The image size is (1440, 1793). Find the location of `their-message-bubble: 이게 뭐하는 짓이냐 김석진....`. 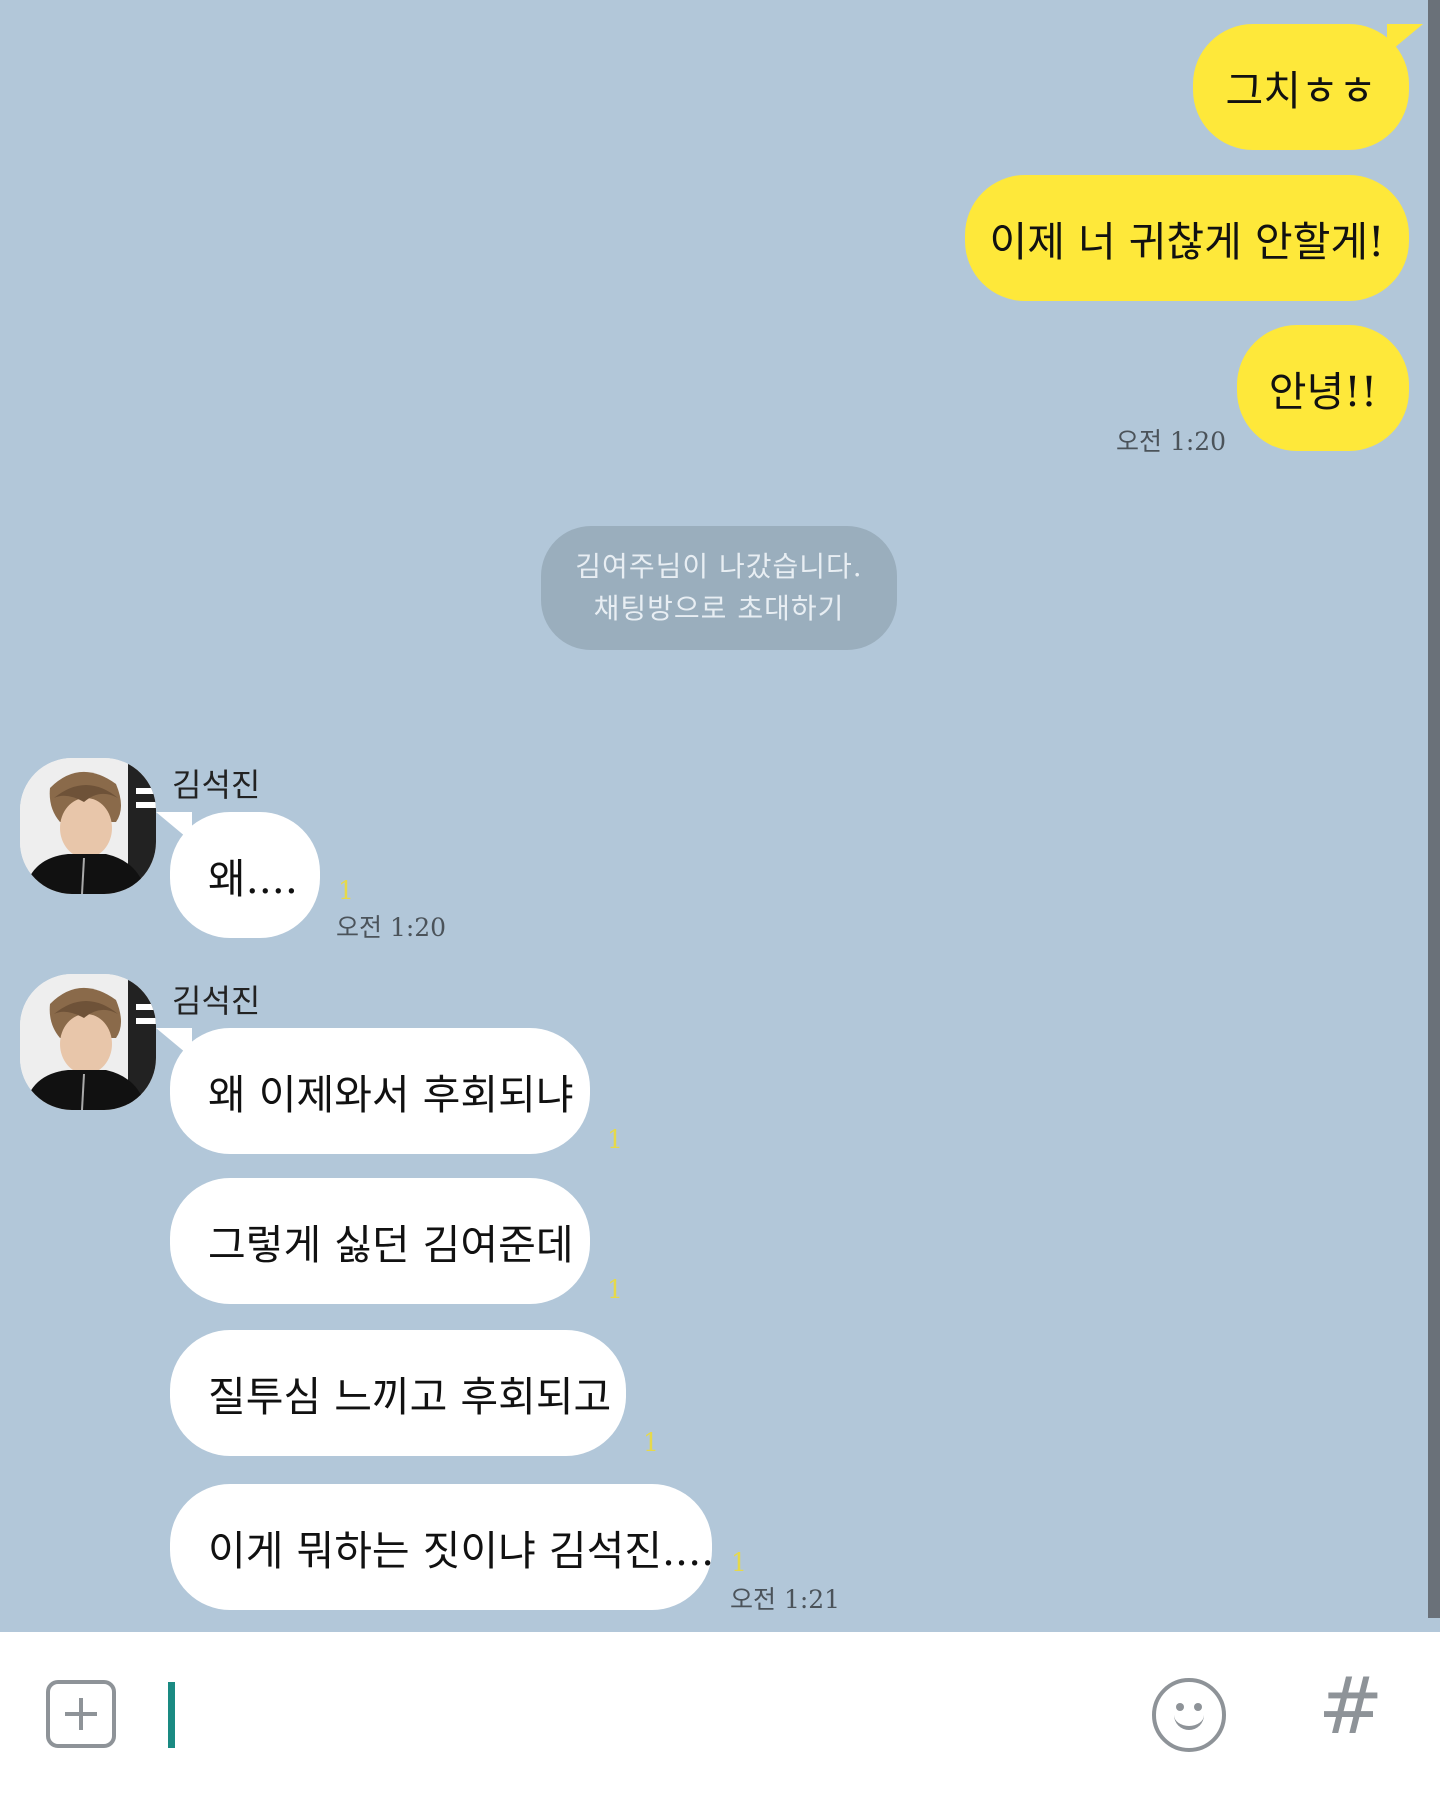

their-message-bubble: 이게 뭐하는 짓이냐 김석진.... is located at coordinates (442, 1547).